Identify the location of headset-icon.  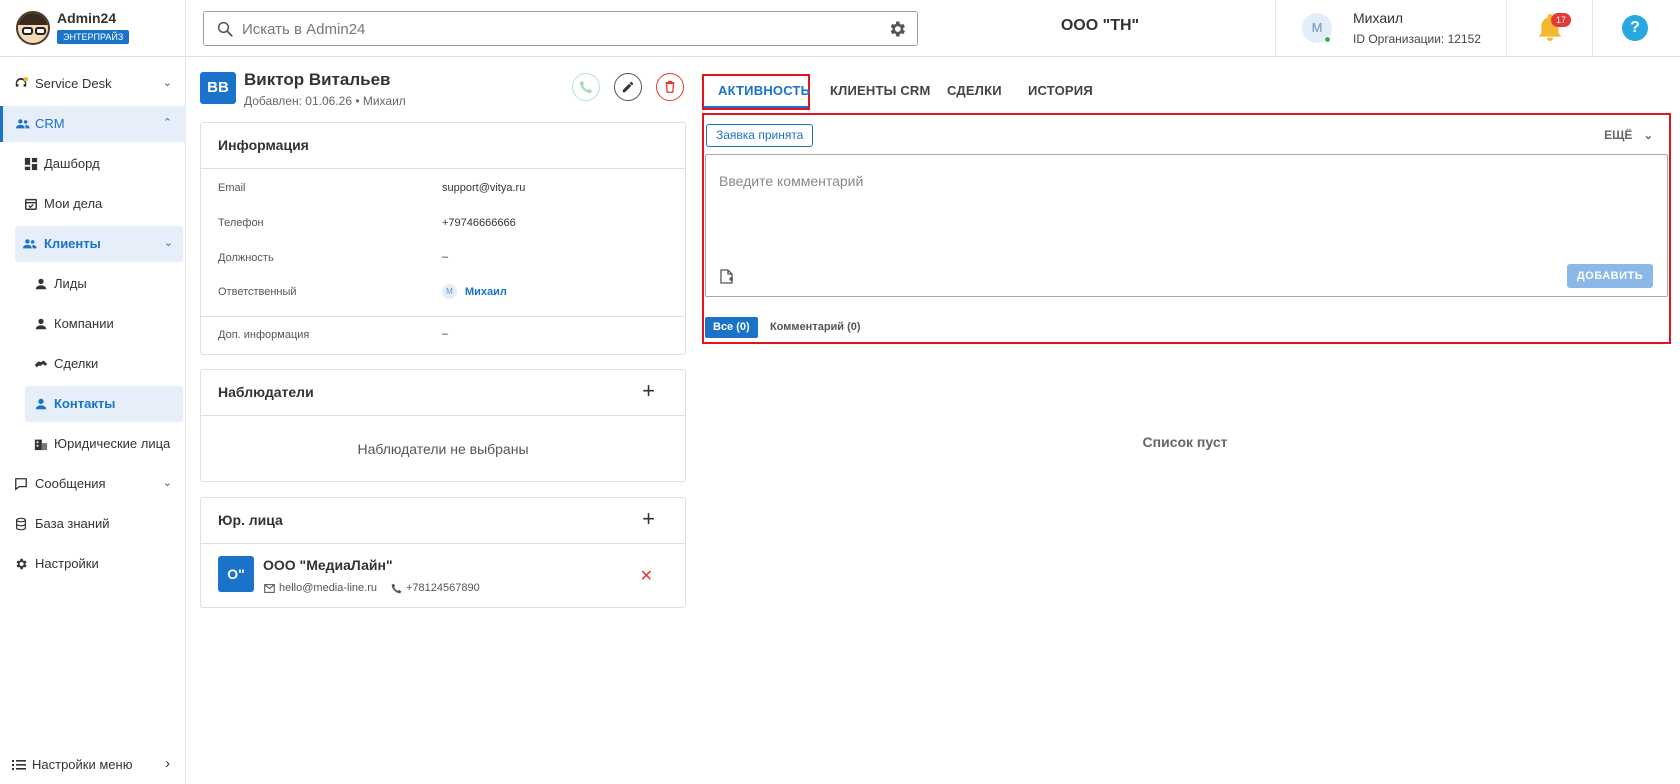
(21, 82).